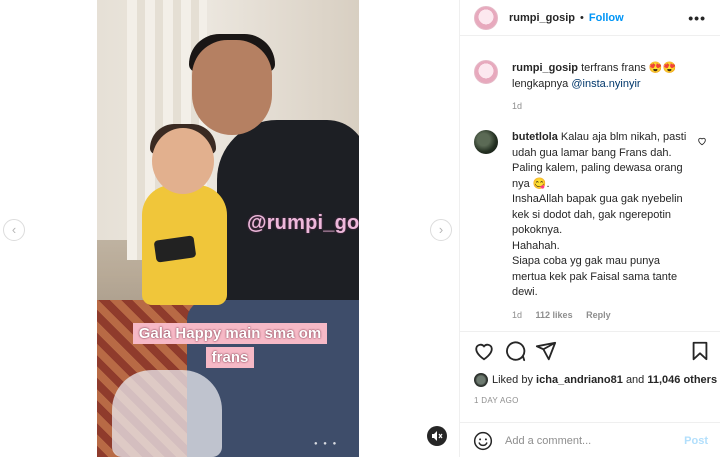  What do you see at coordinates (512, 380) in the screenshot?
I see `liked-by-prefix: Liked by` at bounding box center [512, 380].